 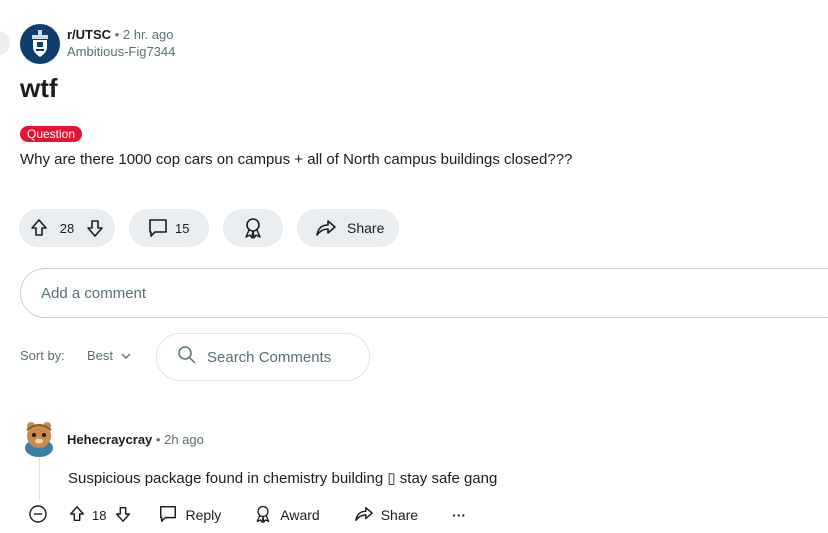 I want to click on post-vote-pill: 28, so click(x=67, y=228).